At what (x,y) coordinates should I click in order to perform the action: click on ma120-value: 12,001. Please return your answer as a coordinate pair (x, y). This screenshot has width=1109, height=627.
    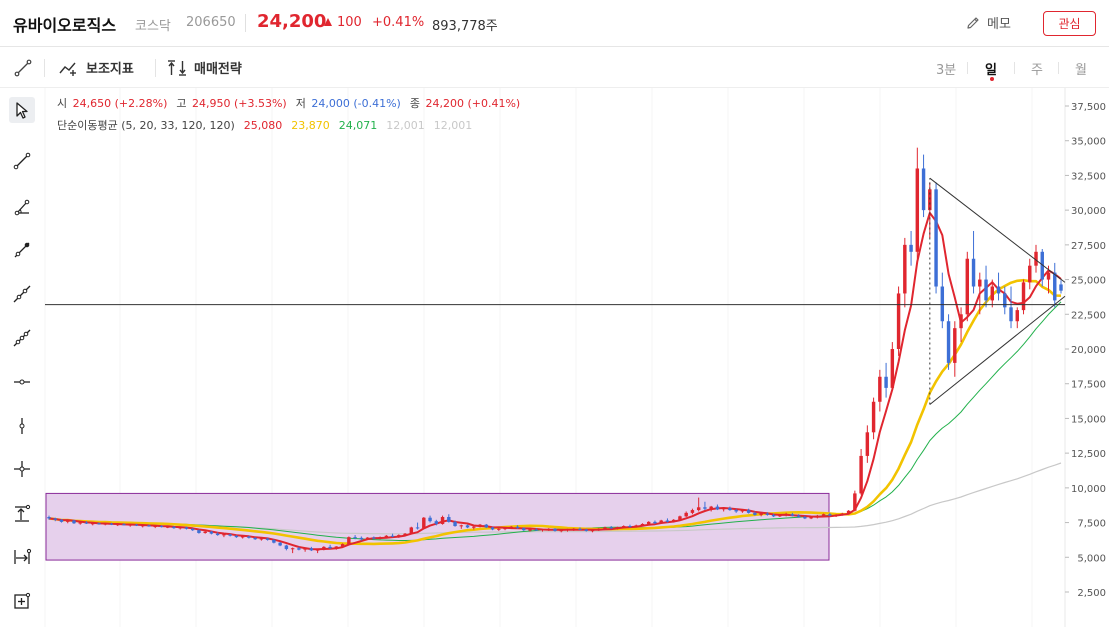
    Looking at the image, I should click on (405, 125).